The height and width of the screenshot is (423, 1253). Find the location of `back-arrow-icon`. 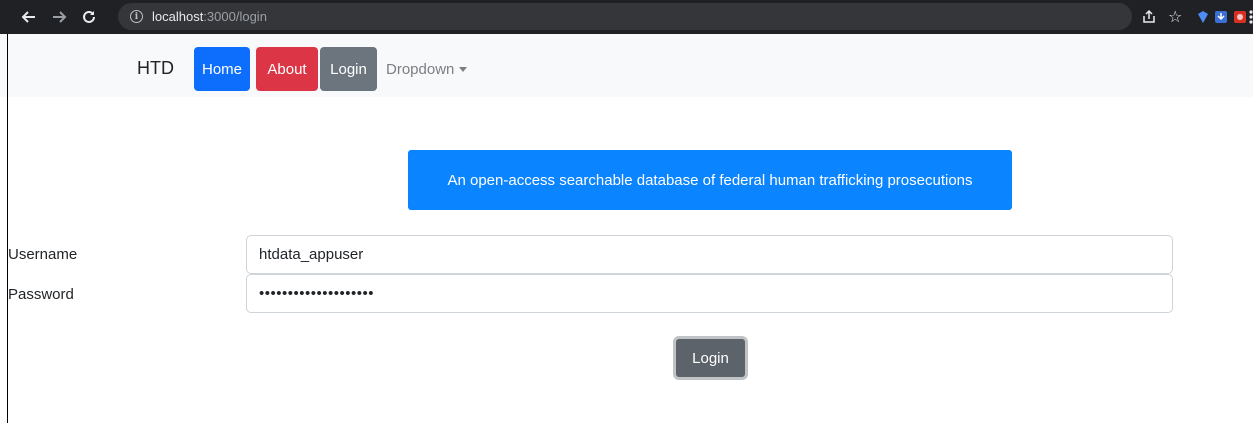

back-arrow-icon is located at coordinates (29, 17).